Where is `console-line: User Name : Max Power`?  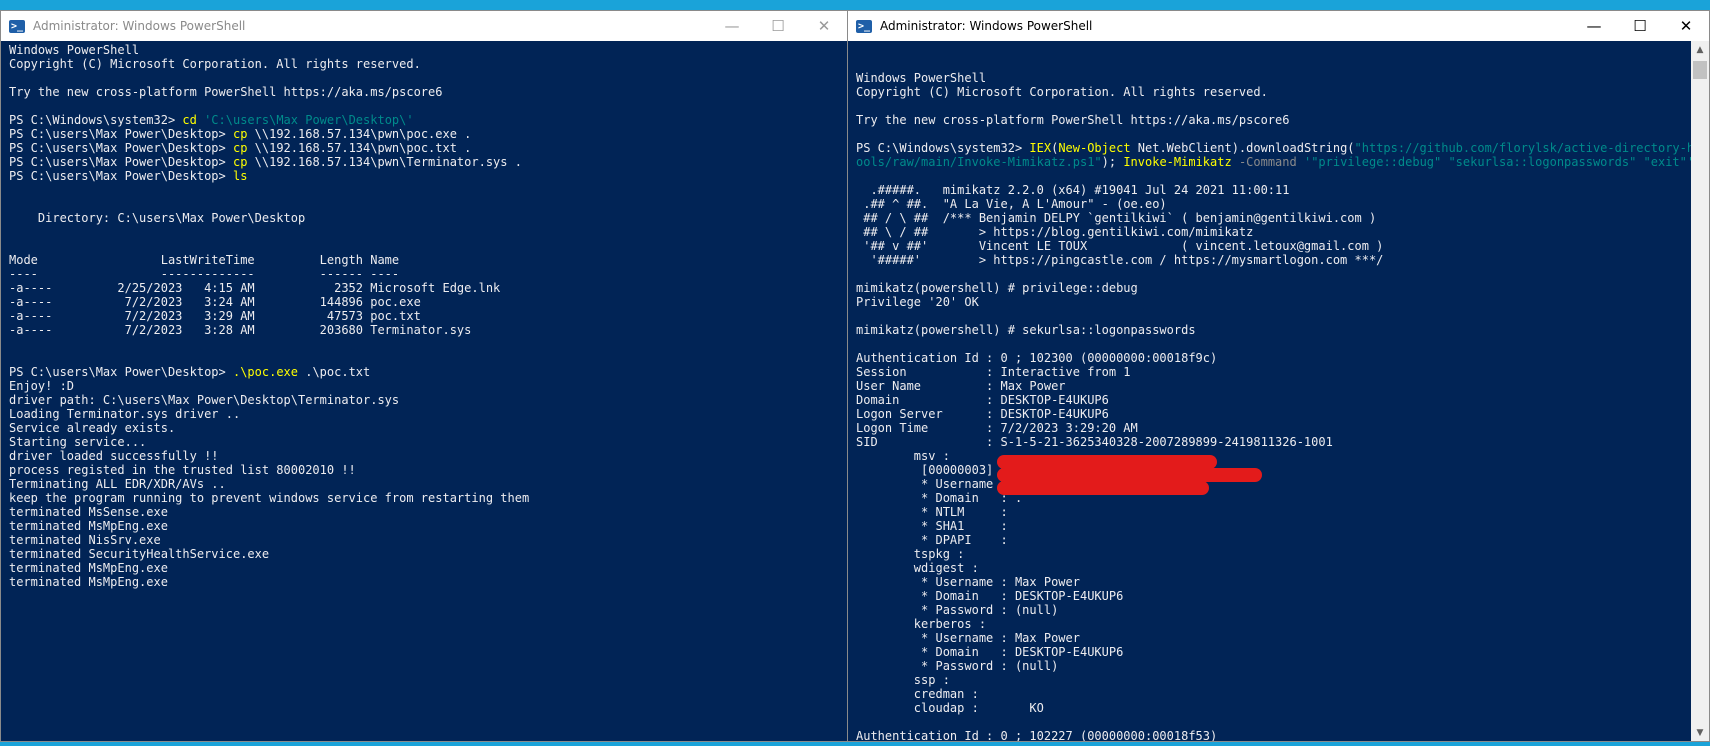
console-line: User Name : Max Power is located at coordinates (961, 386).